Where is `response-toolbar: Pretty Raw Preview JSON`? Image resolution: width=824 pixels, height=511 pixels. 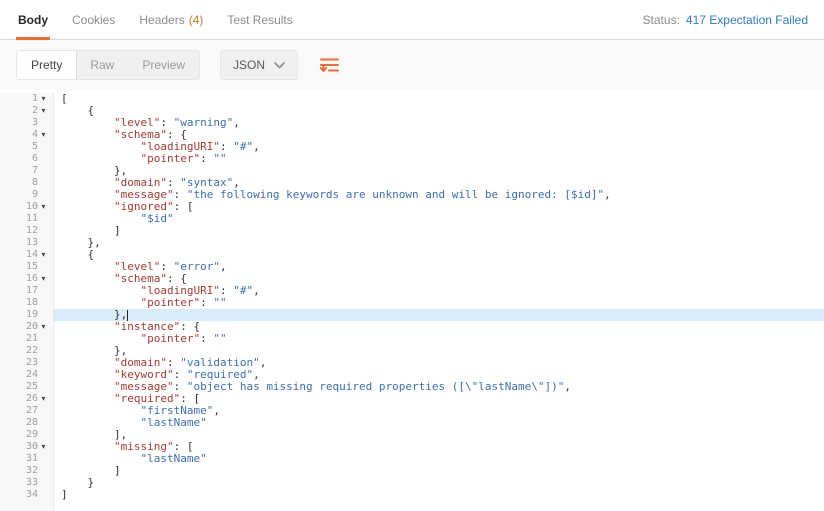 response-toolbar: Pretty Raw Preview JSON is located at coordinates (412, 65).